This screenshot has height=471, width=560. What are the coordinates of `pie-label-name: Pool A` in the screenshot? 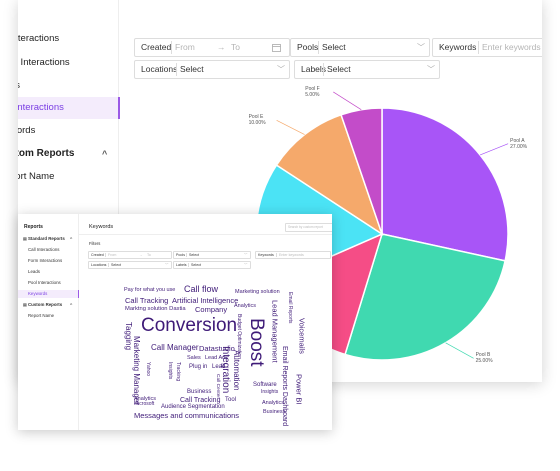 It's located at (517, 140).